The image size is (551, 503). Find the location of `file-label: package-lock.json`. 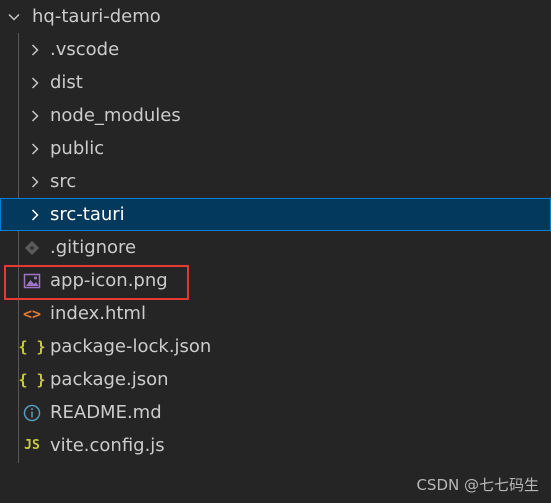

file-label: package-lock.json is located at coordinates (131, 346).